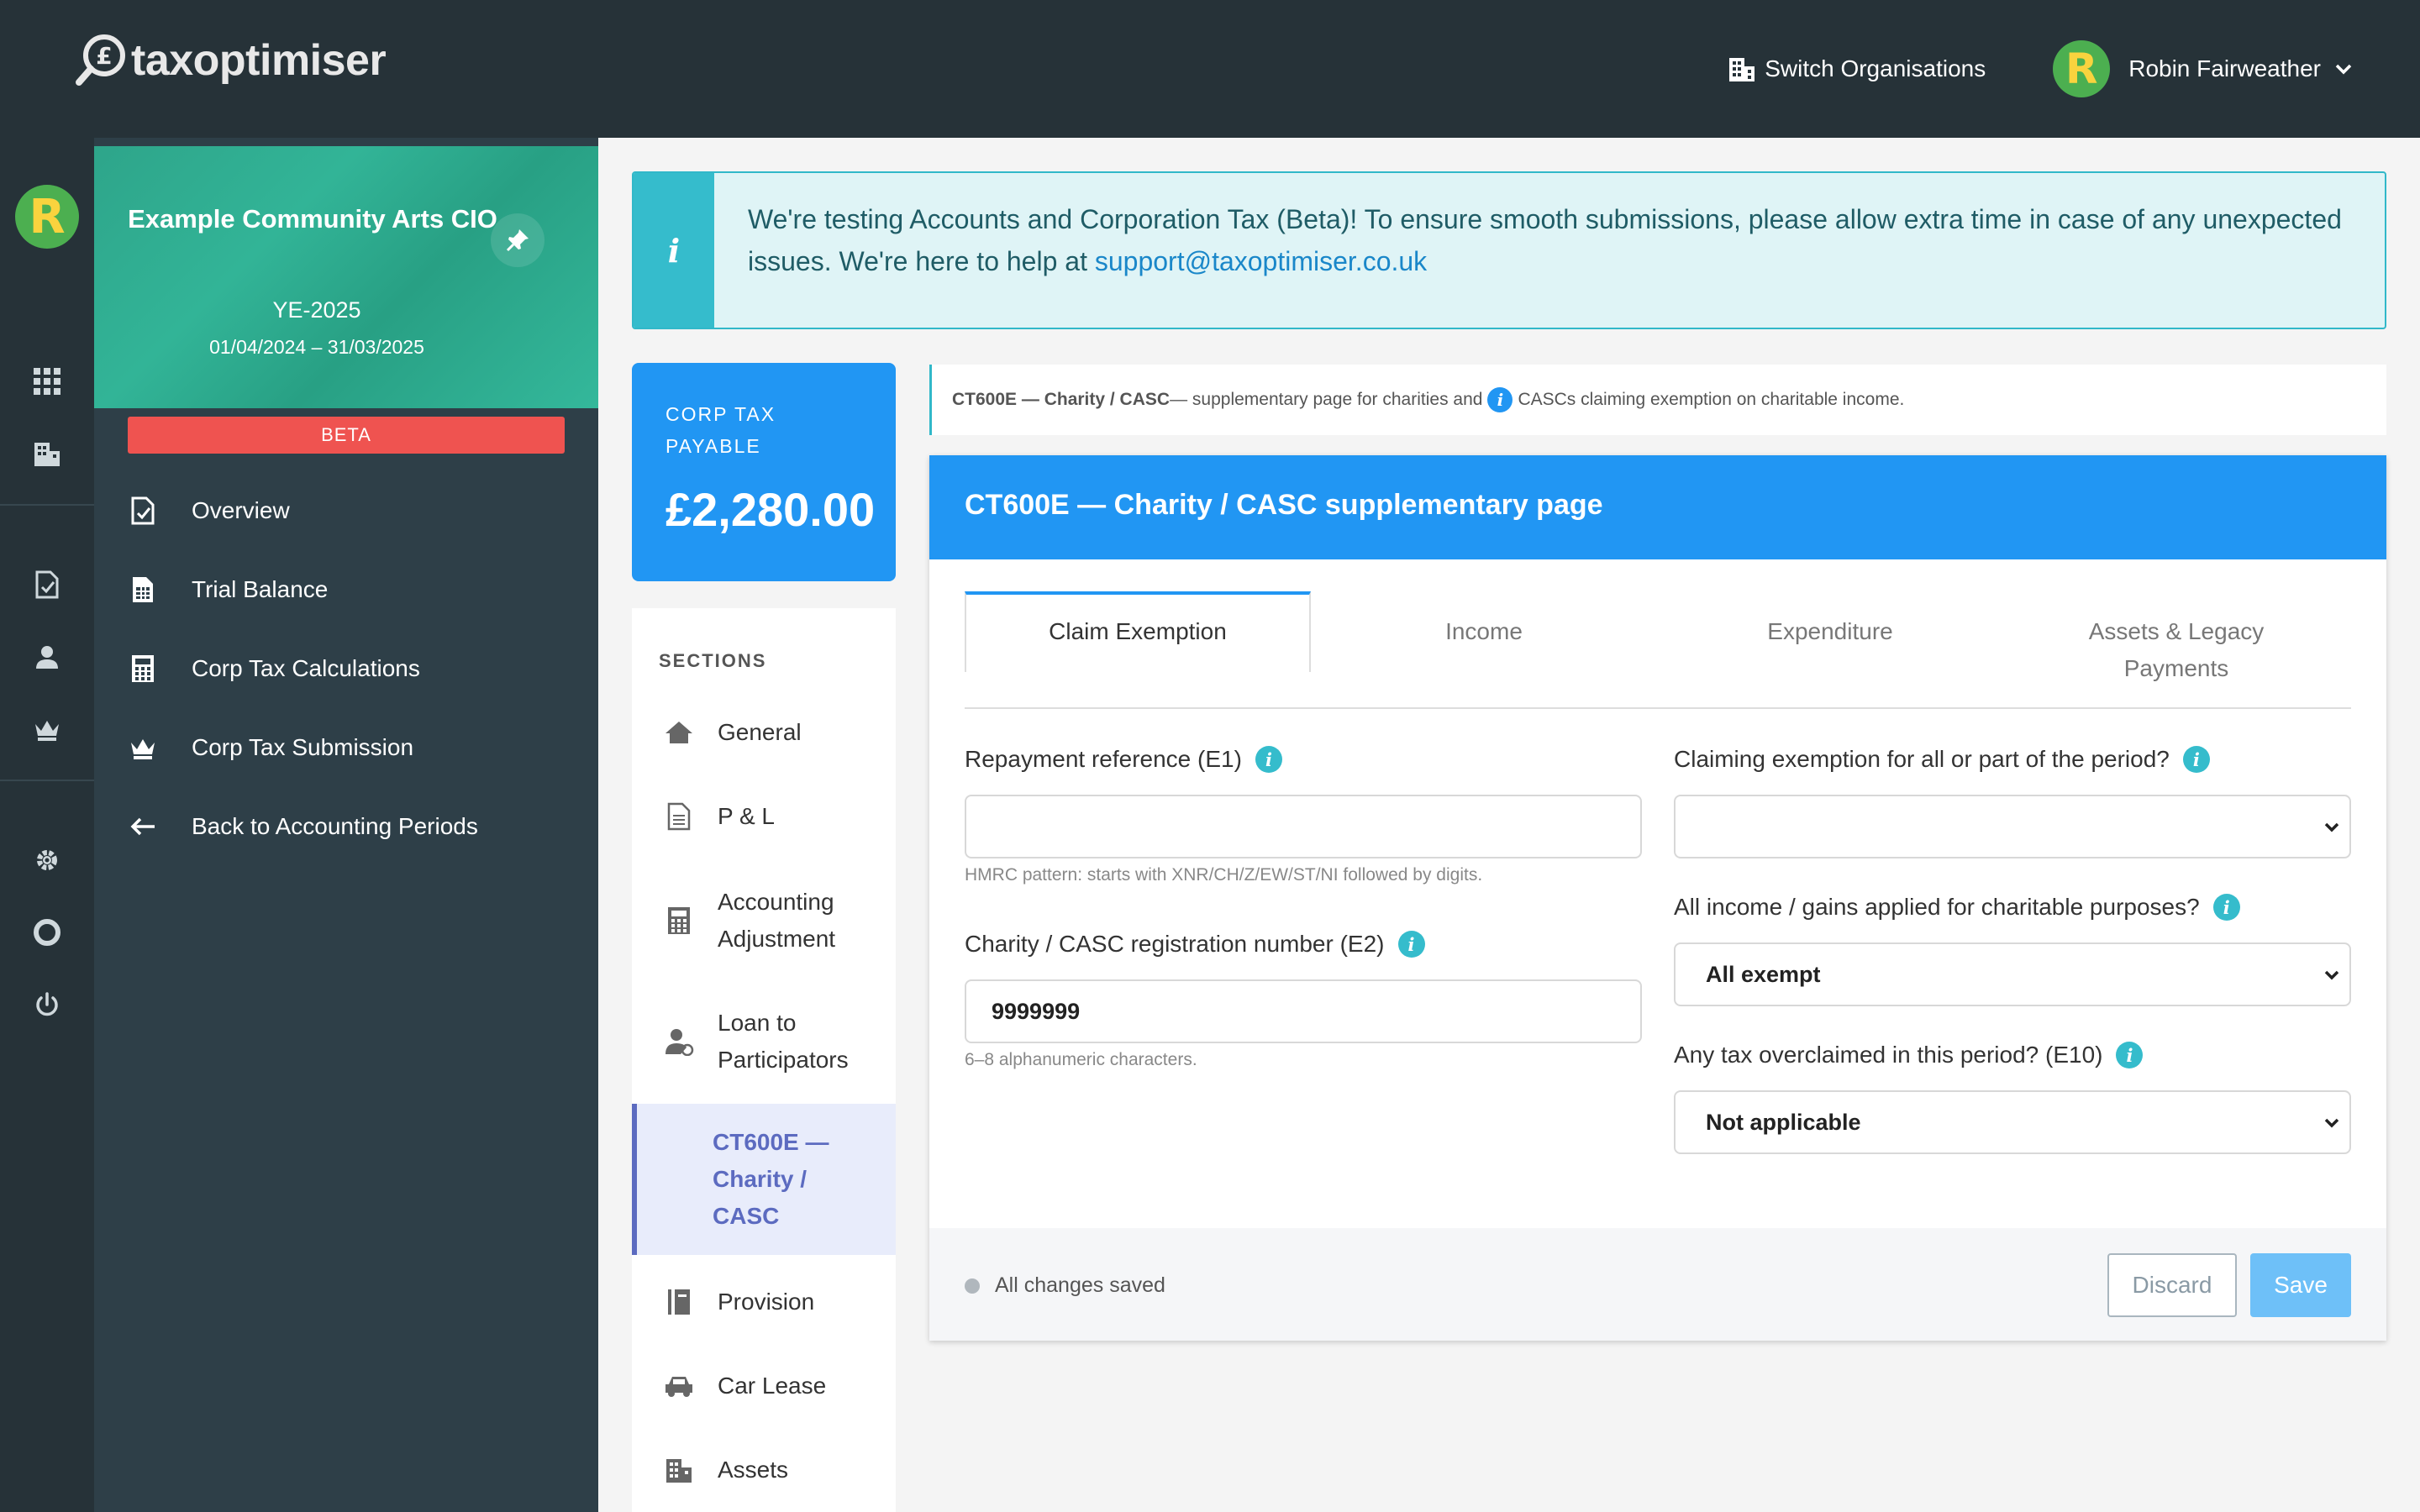 The height and width of the screenshot is (1512, 2420). I want to click on section-p-and-l: P & L, so click(764, 816).